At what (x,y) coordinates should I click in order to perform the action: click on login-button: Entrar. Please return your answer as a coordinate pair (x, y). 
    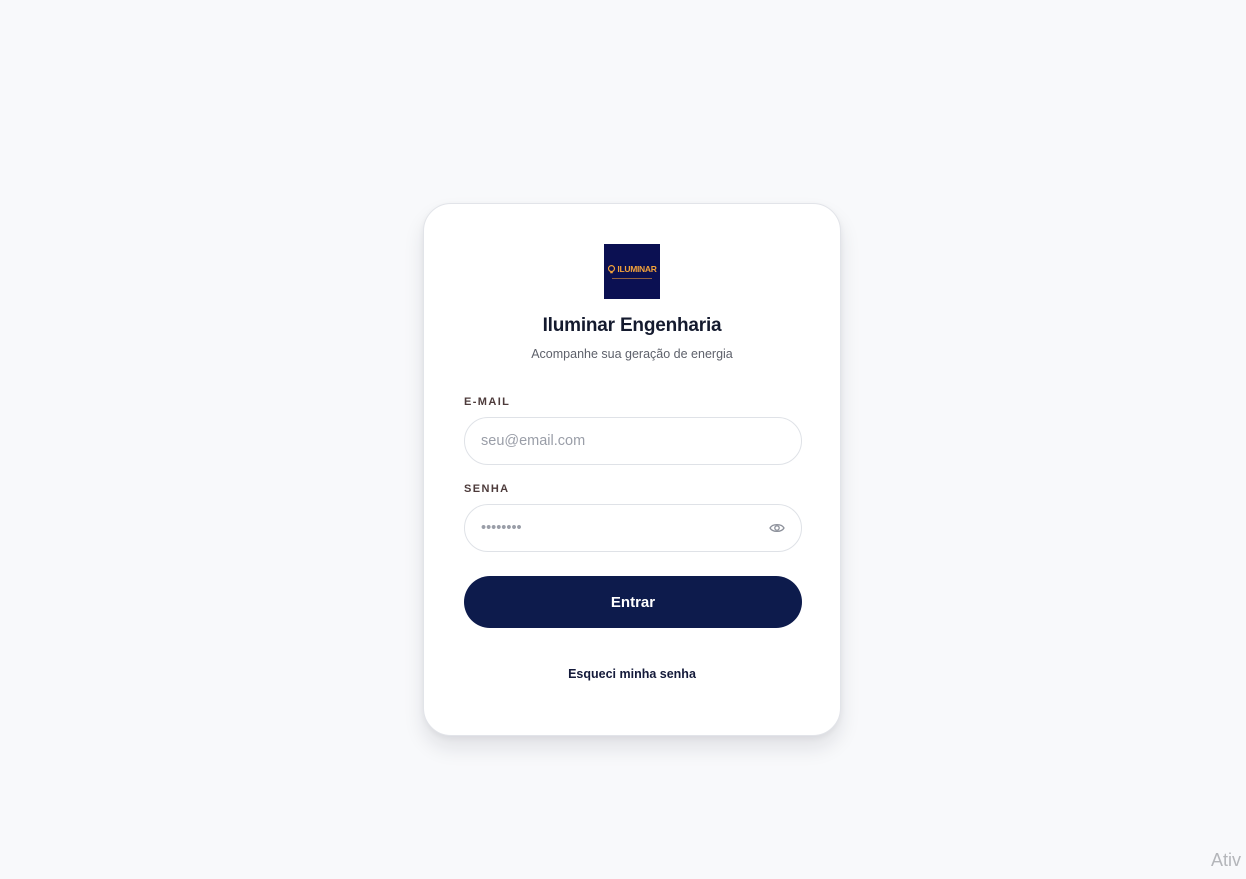
    Looking at the image, I should click on (633, 602).